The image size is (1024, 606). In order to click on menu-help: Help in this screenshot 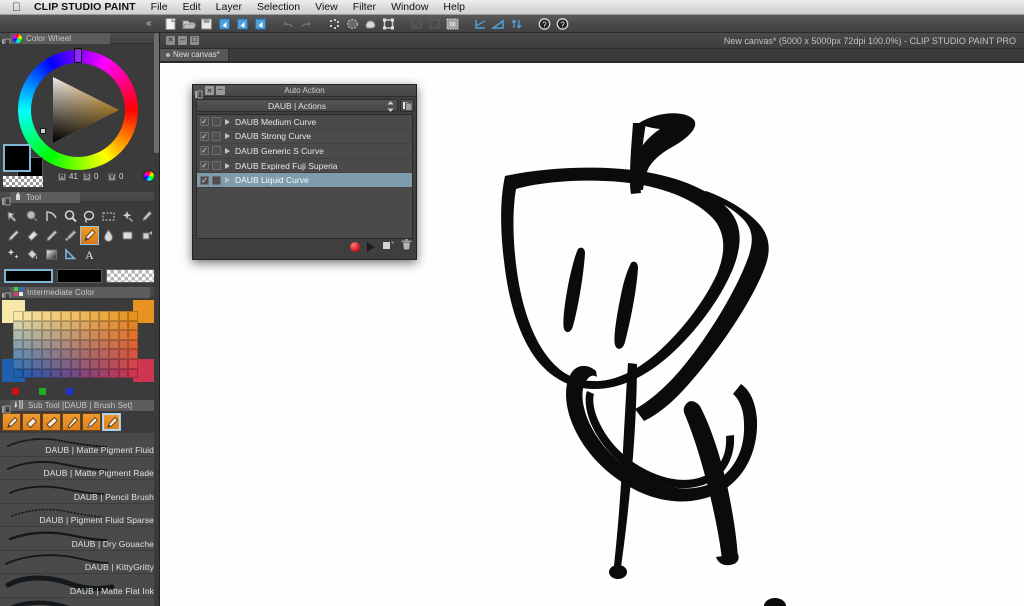, I will do `click(454, 7)`.